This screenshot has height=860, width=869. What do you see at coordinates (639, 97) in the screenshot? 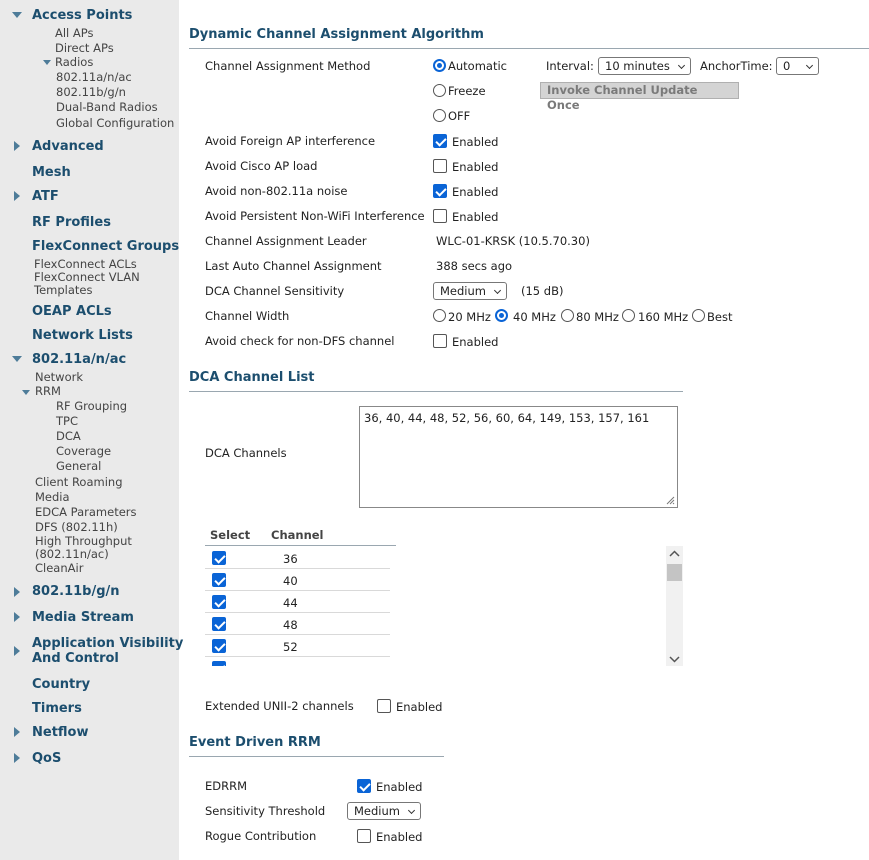
I see `invoke-update-button: Invoke Channel Update Once` at bounding box center [639, 97].